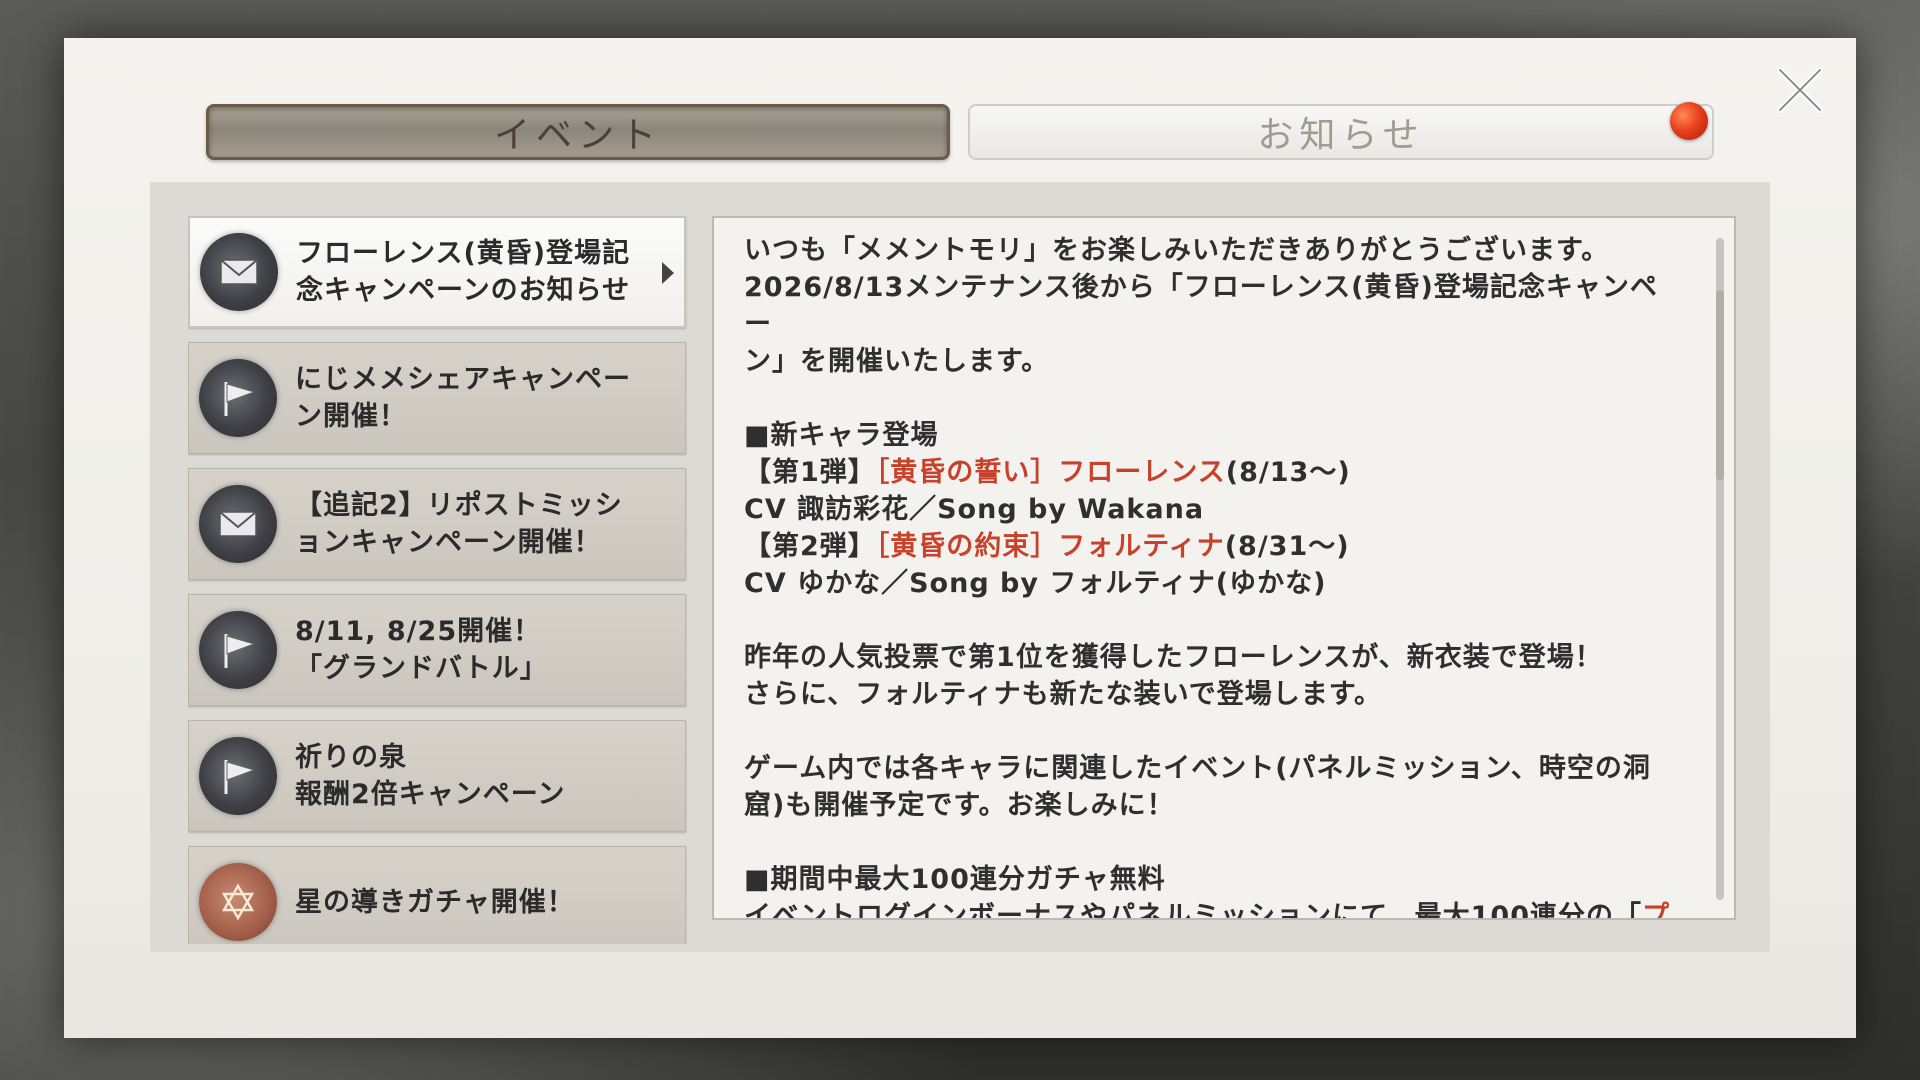  What do you see at coordinates (1177, 250) in the screenshot?
I see `article-text: いつも「メメントモリ」をお楽しみいただきありがとうございます。` at bounding box center [1177, 250].